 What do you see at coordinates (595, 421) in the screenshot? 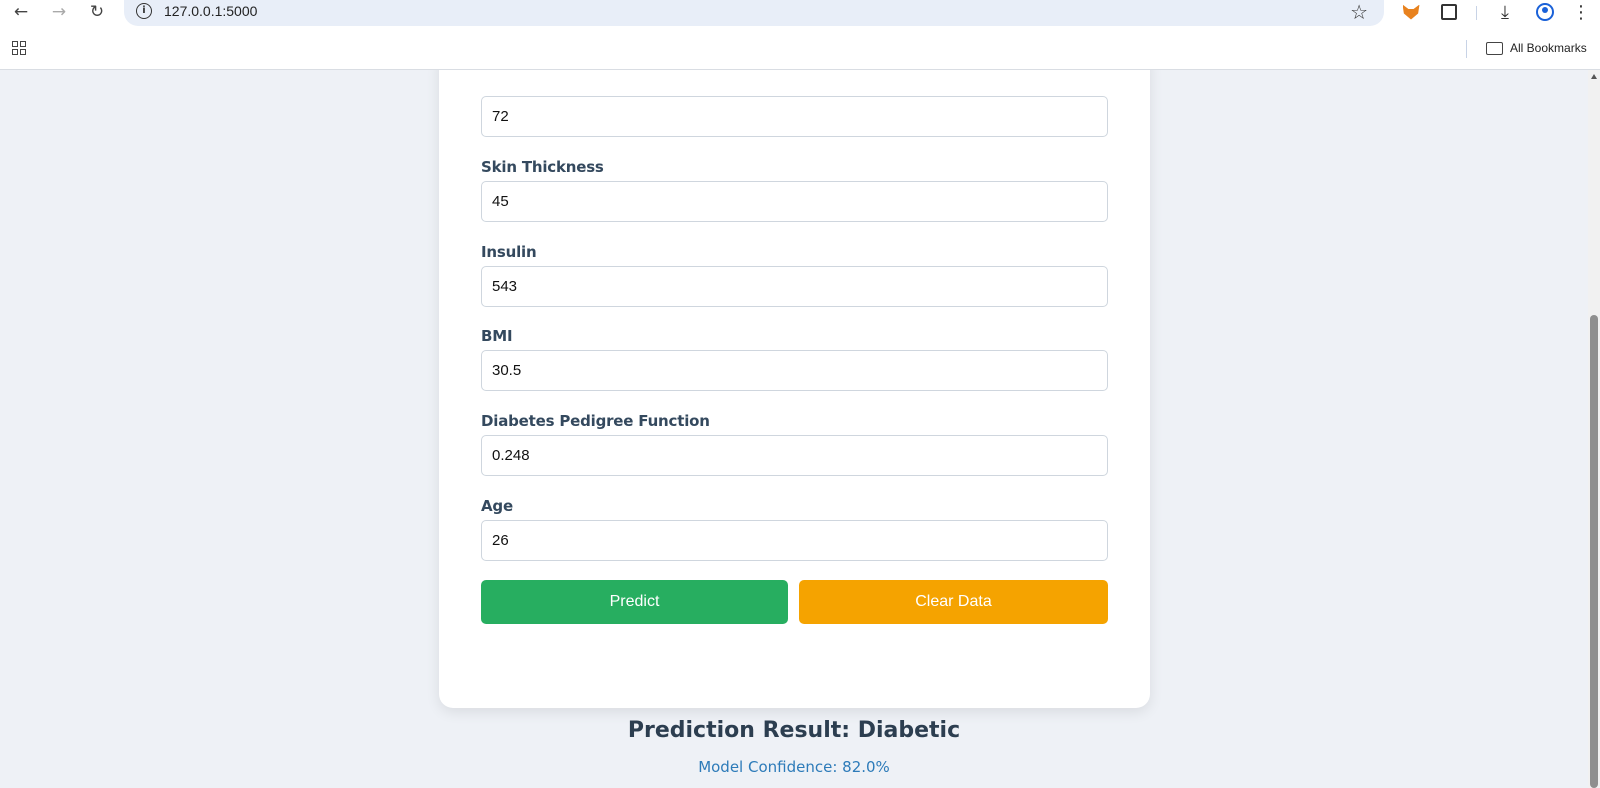
I see `diabetes-pedigree-label: Diabetes Pedigree Function` at bounding box center [595, 421].